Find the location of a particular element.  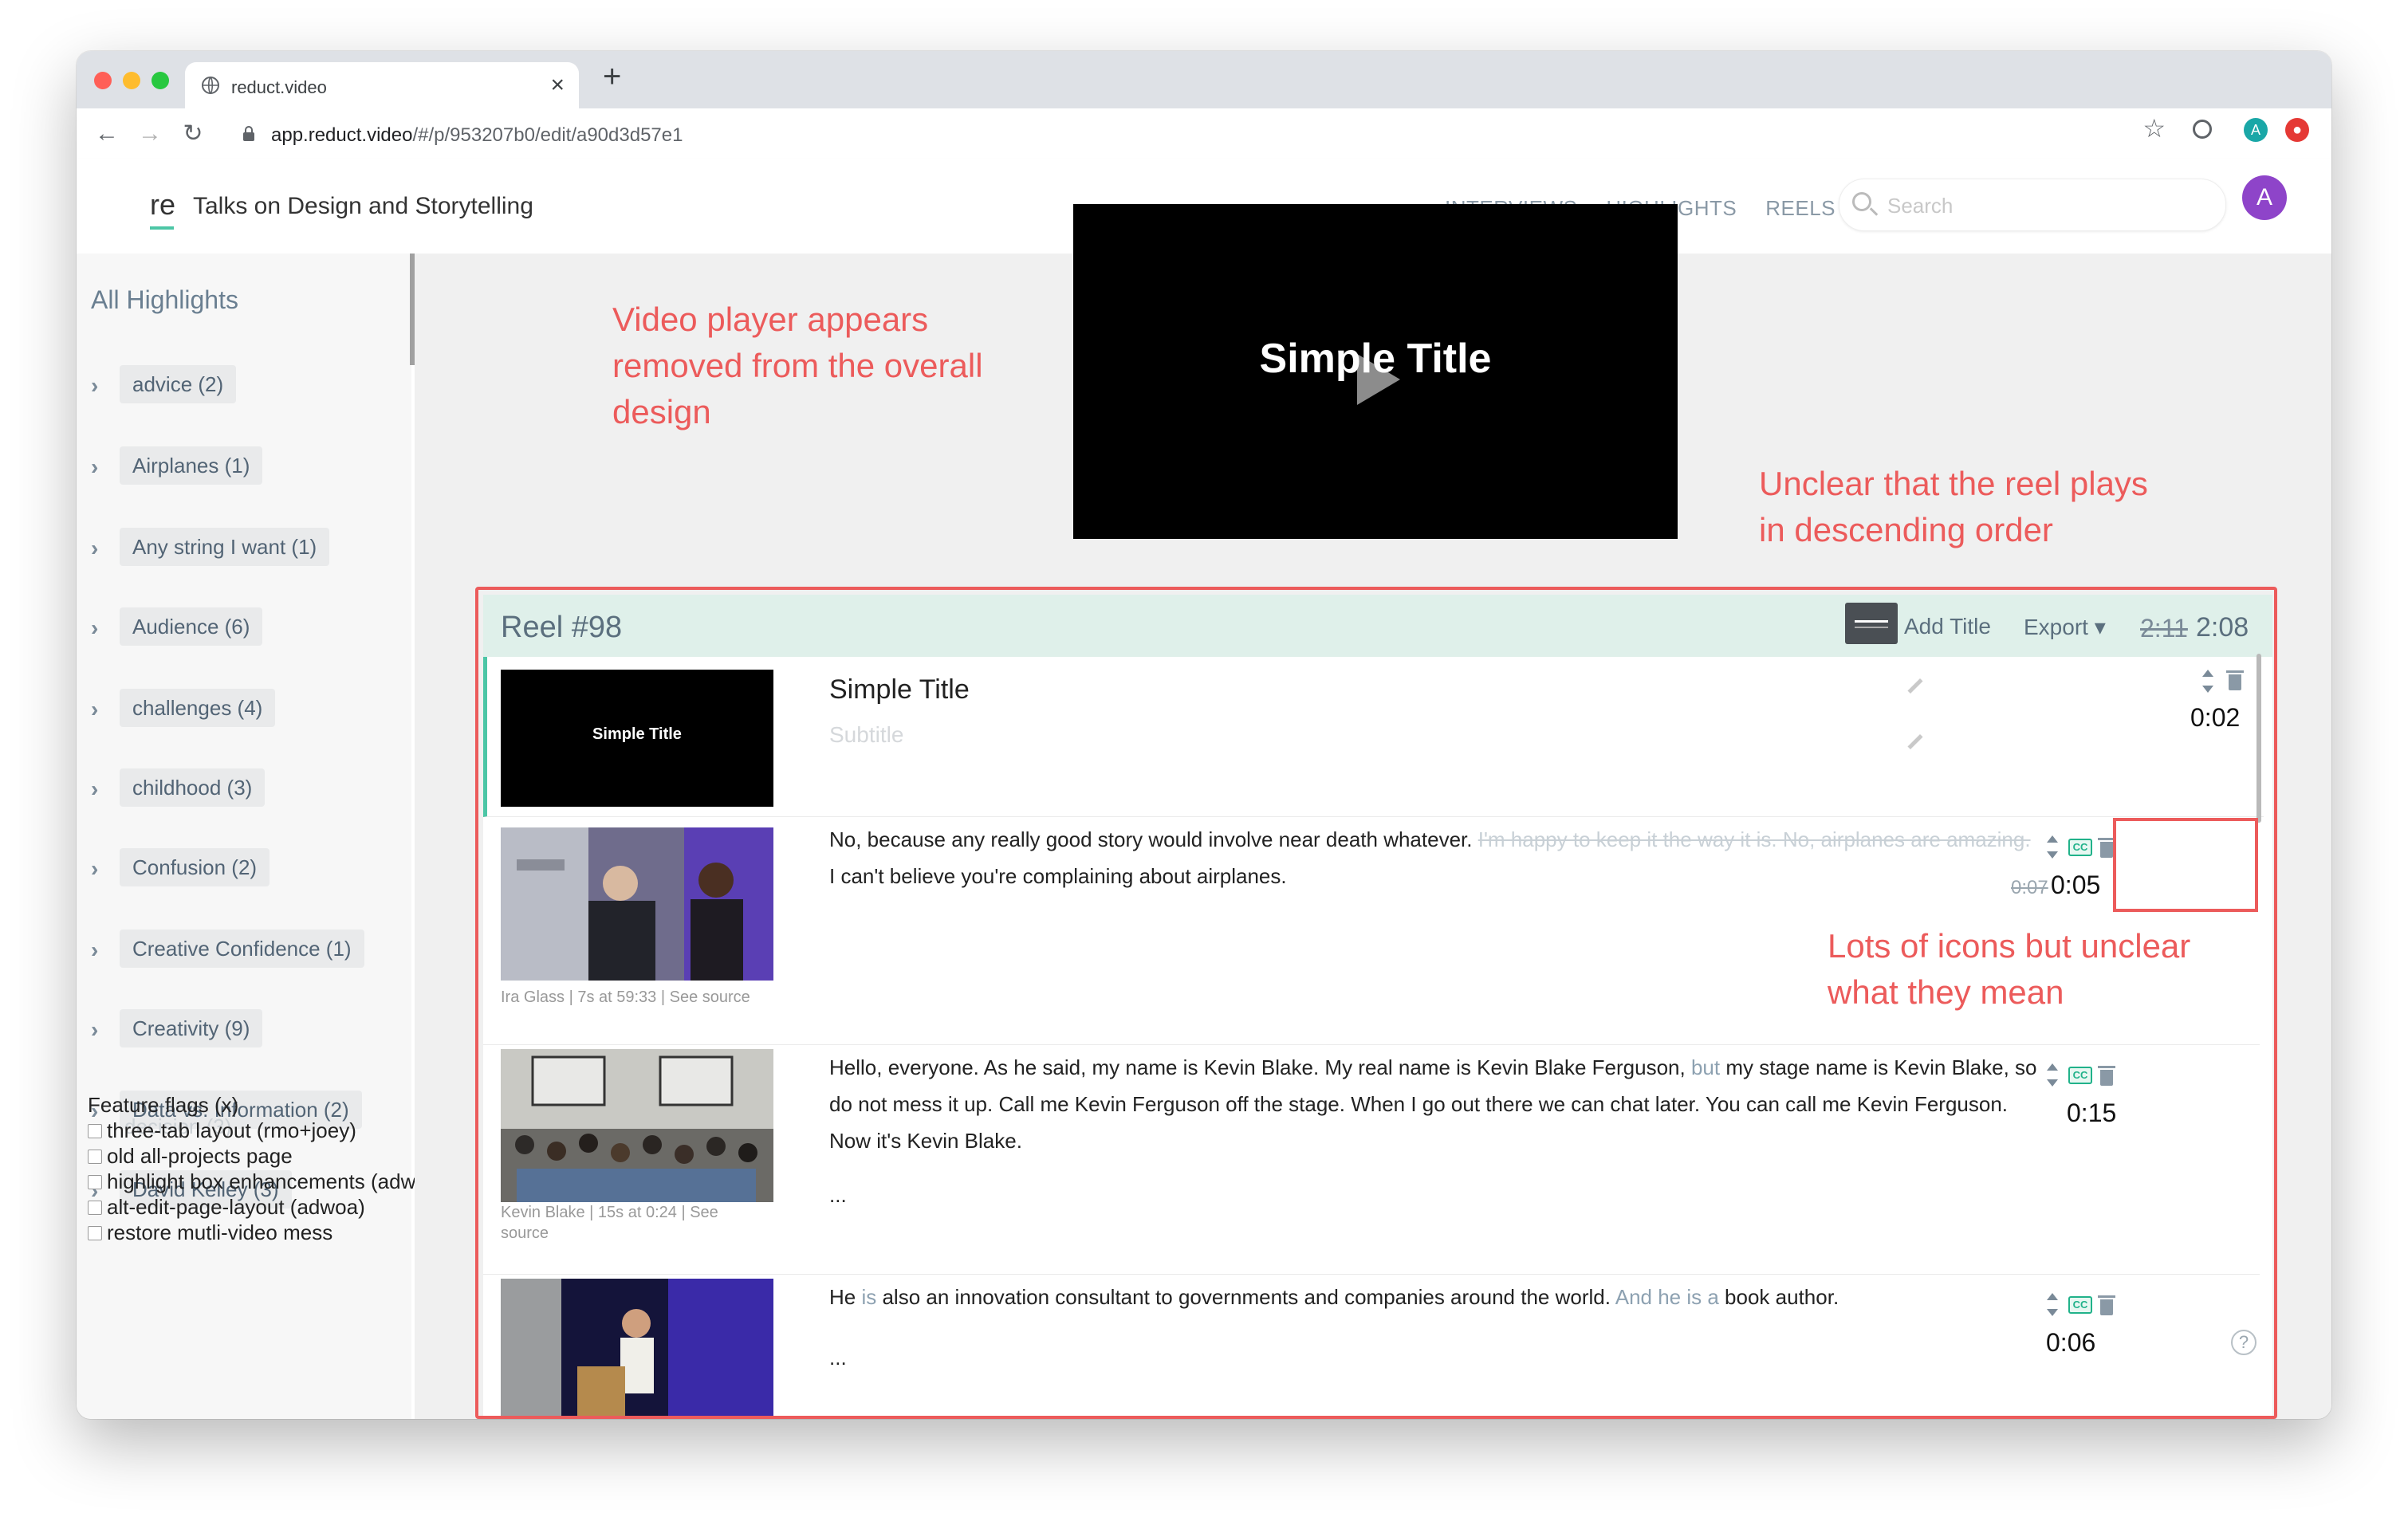

app-logo: re is located at coordinates (162, 205).